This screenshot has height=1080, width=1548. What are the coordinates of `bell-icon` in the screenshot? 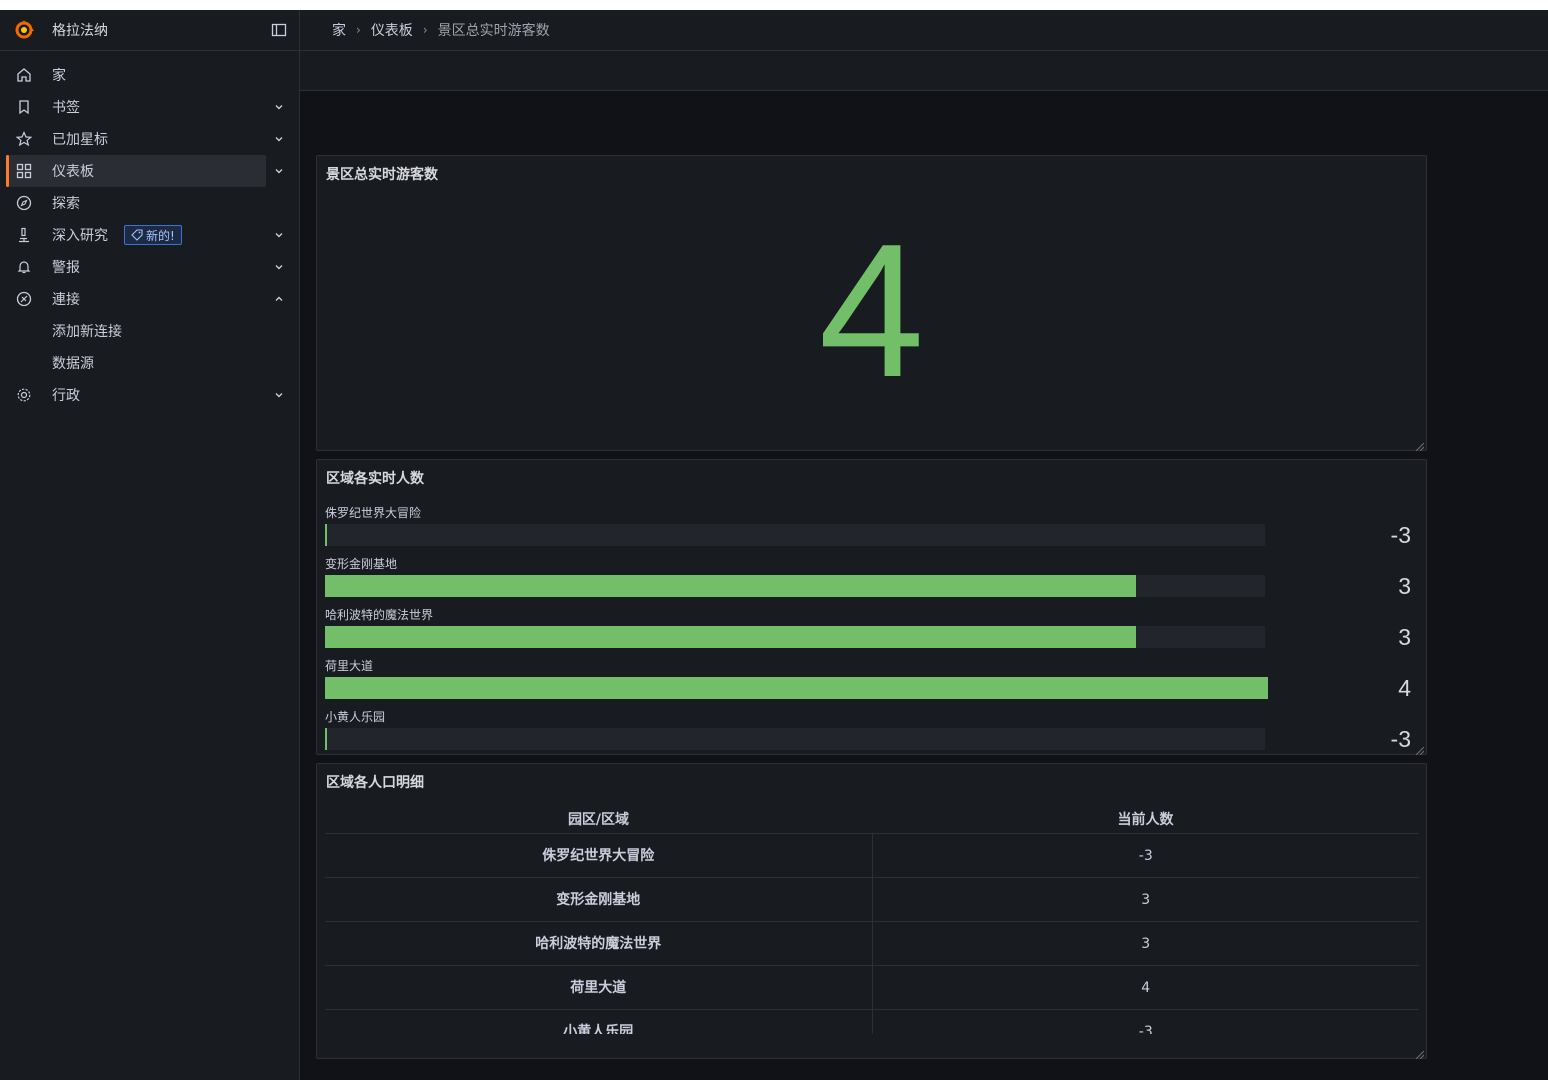 It's located at (24, 267).